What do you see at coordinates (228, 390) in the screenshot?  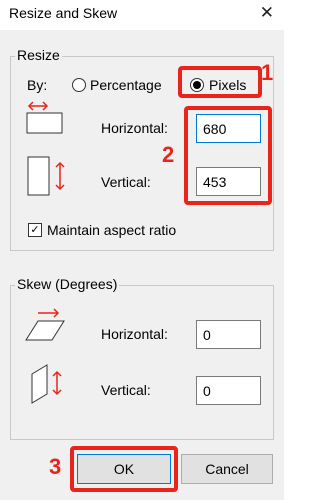 I see `skew-vertical-input` at bounding box center [228, 390].